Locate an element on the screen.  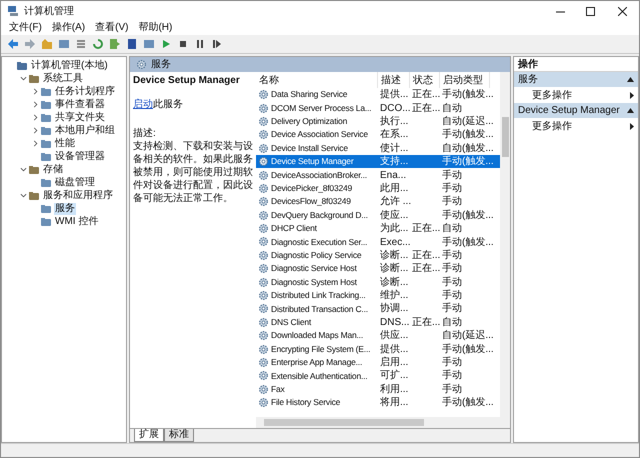
tree-item: 事件查看器 is located at coordinates (80, 104).